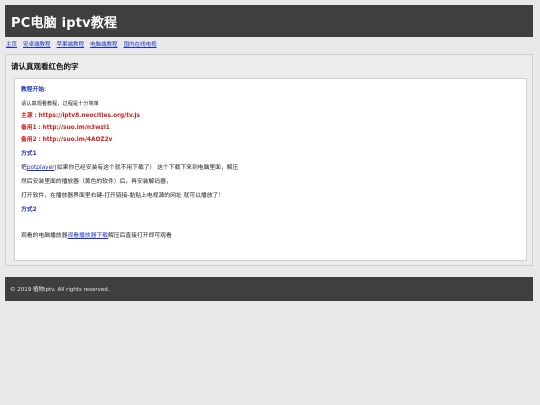  Describe the element at coordinates (123, 196) in the screenshot. I see `method1-line3: 打开软件，在播放器界面里右键-打开链接-黏贴上电视源的网址 就可以播放了！` at that location.